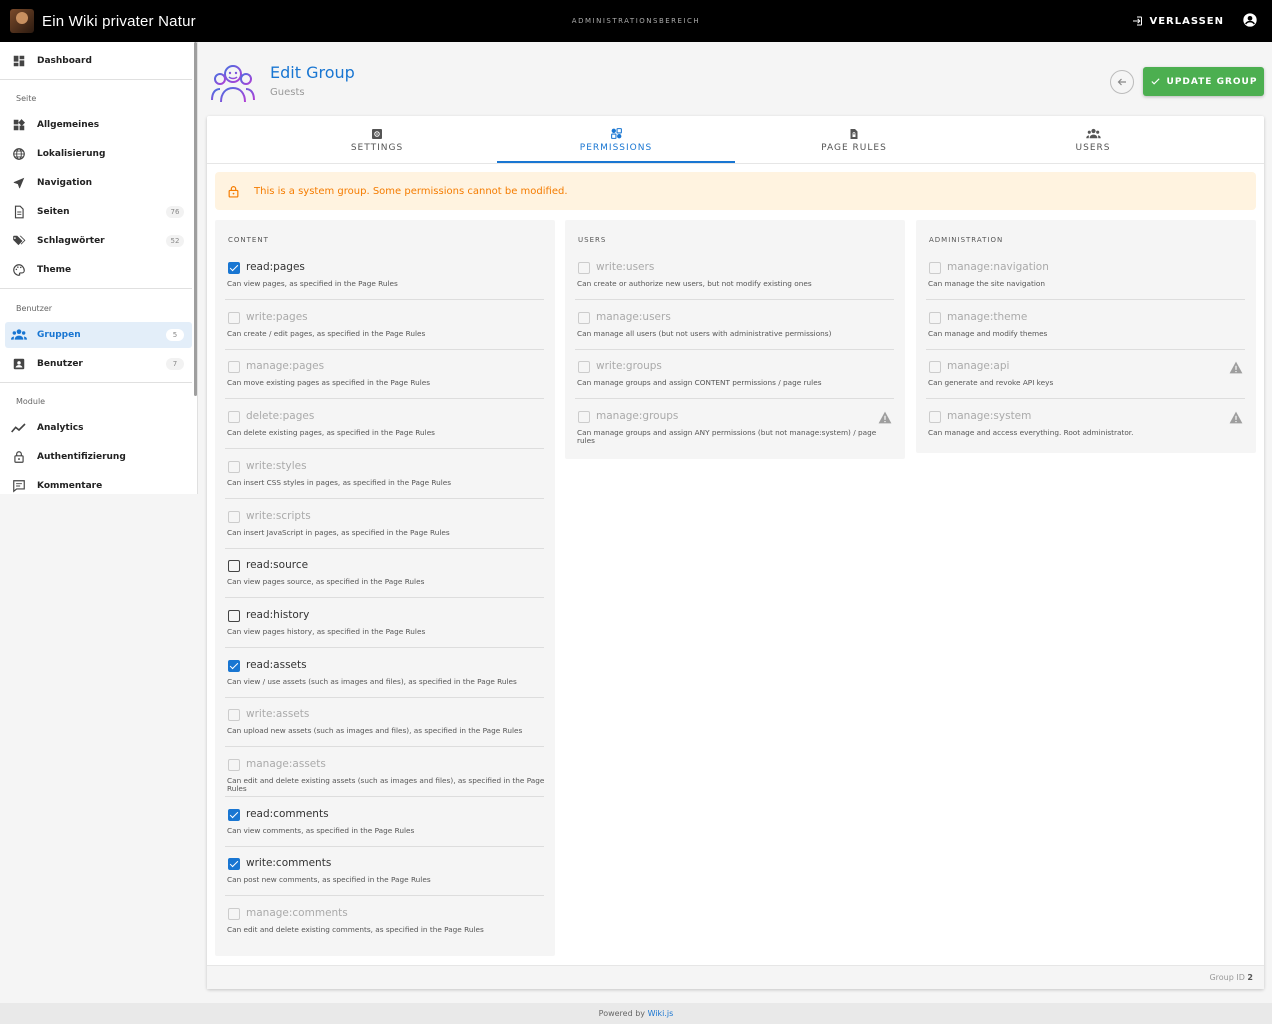 The image size is (1272, 1024). What do you see at coordinates (96, 183) in the screenshot?
I see `sidebar-item-navigation: Navigation` at bounding box center [96, 183].